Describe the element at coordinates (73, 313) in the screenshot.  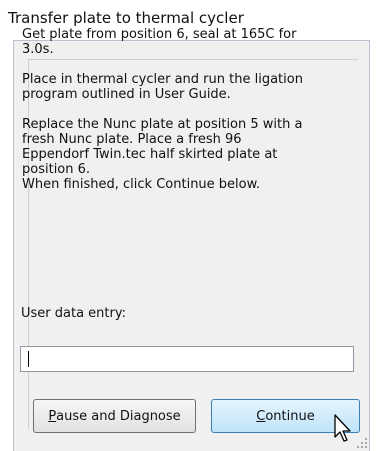
I see `user-data-entry-label: User data entry:` at that location.